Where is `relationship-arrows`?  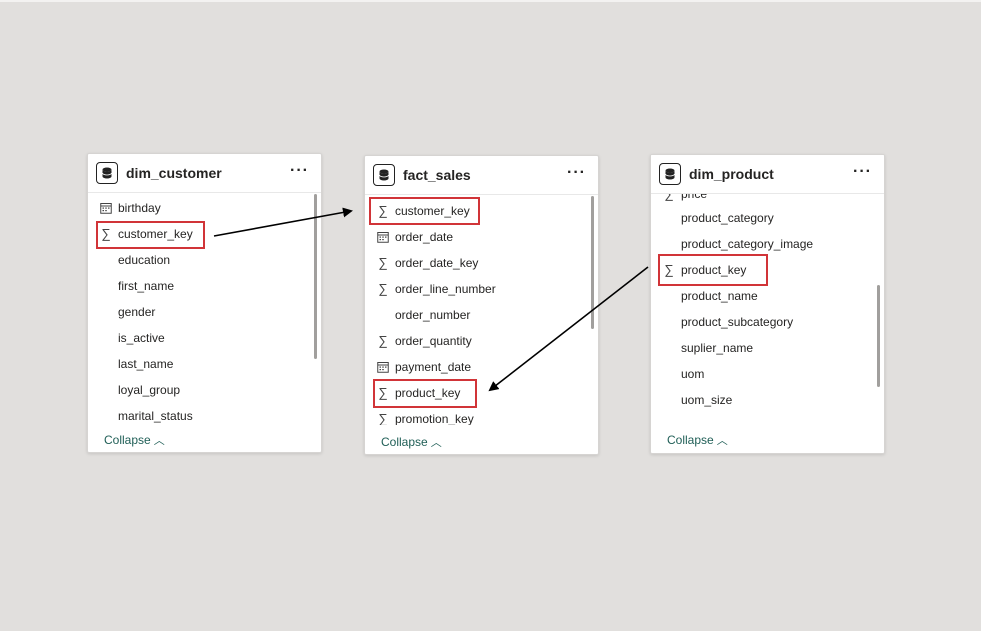
relationship-arrows is located at coordinates (431, 299).